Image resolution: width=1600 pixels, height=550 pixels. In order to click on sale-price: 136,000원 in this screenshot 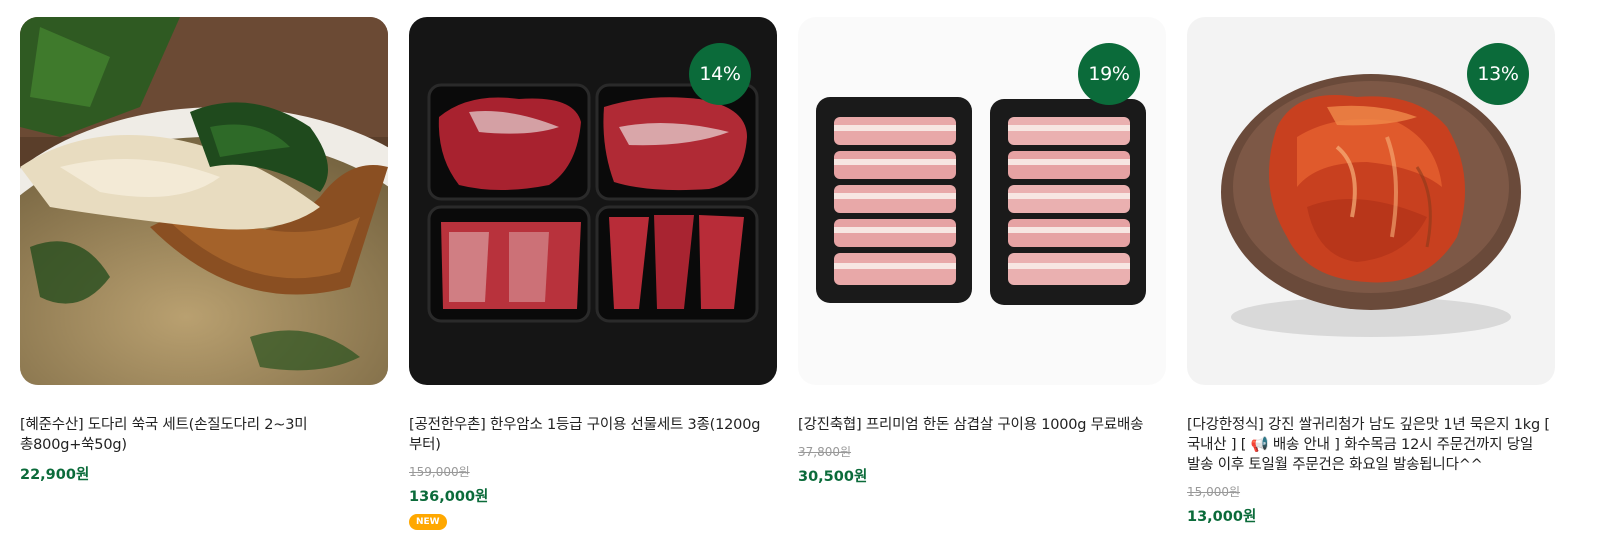, I will do `click(449, 497)`.